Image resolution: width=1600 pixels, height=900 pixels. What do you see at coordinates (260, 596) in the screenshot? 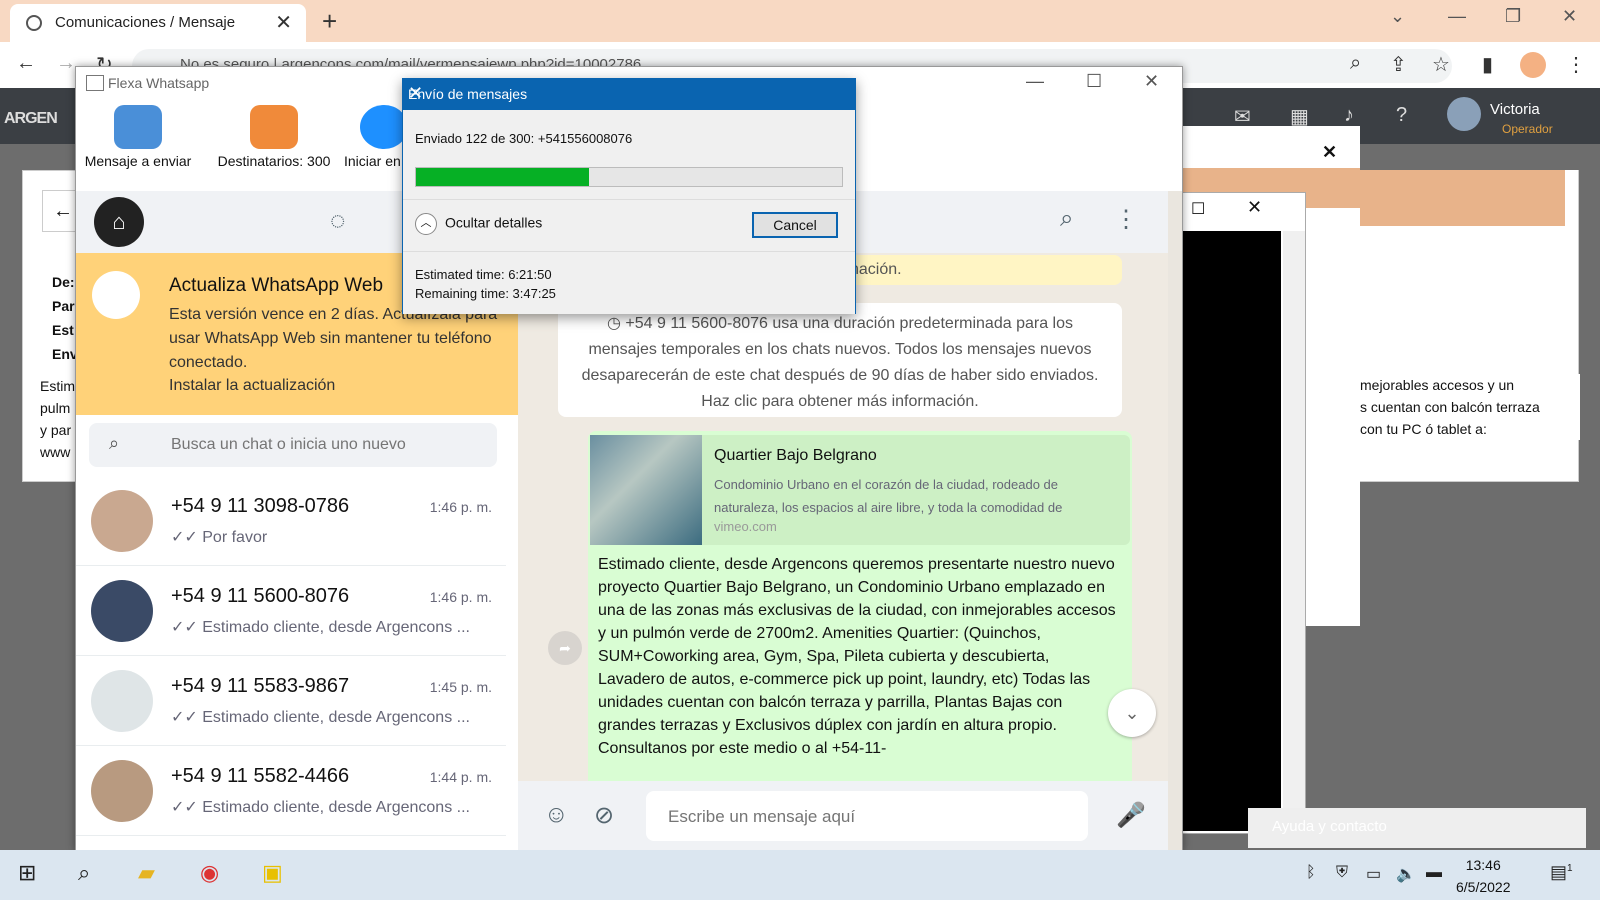
I see `contact-name: +54 9 11 5600-8076` at bounding box center [260, 596].